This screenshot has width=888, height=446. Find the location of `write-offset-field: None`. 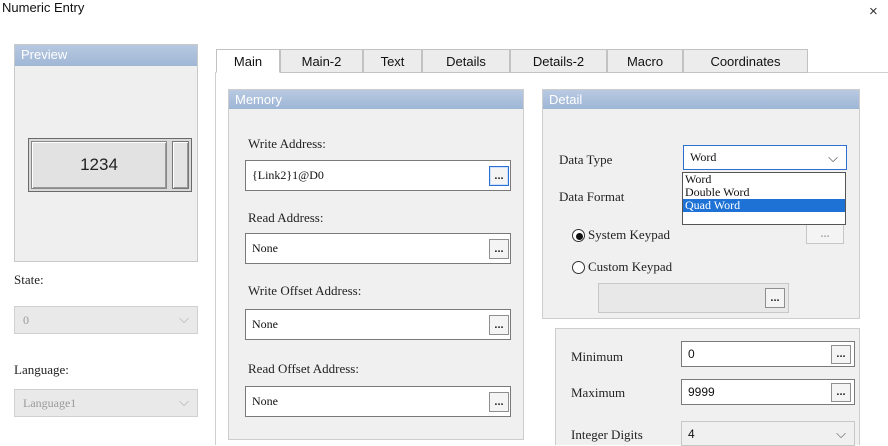

write-offset-field: None is located at coordinates (378, 324).